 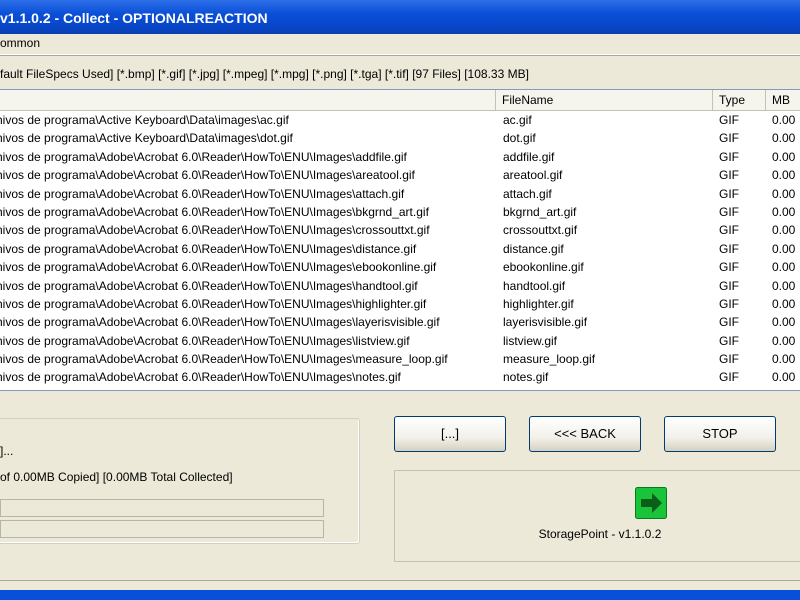 What do you see at coordinates (720, 434) in the screenshot?
I see `stop-button: STOP` at bounding box center [720, 434].